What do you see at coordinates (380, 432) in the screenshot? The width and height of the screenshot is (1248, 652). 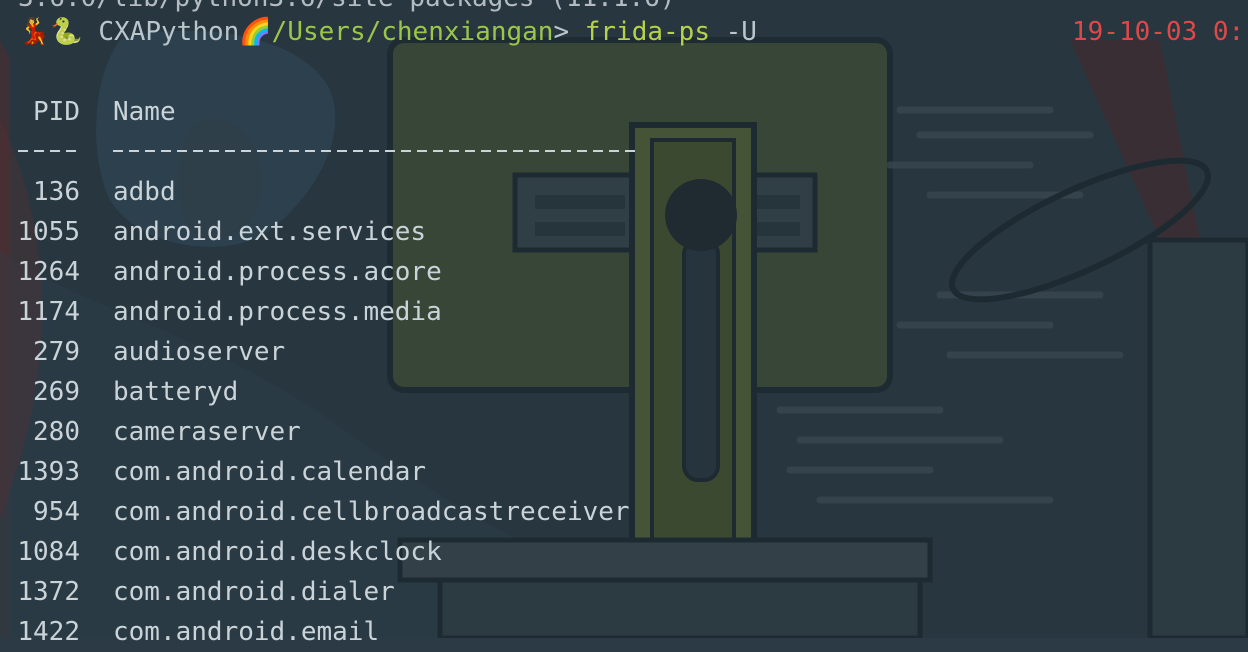 I see `table-row: 280 cameraserver` at bounding box center [380, 432].